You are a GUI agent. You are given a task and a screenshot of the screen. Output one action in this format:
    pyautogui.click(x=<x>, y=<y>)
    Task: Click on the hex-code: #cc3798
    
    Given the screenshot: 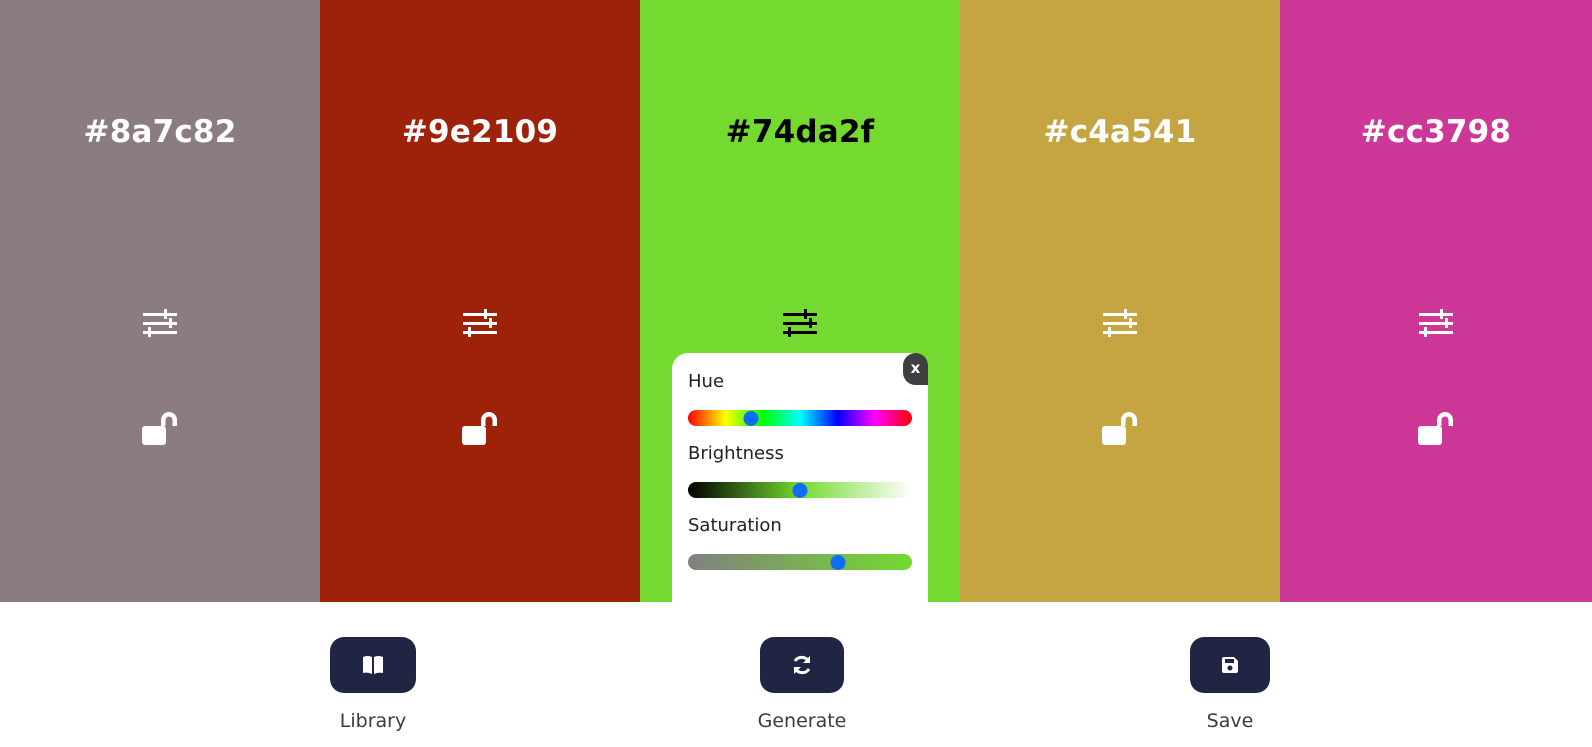 What is the action you would take?
    pyautogui.click(x=1436, y=132)
    